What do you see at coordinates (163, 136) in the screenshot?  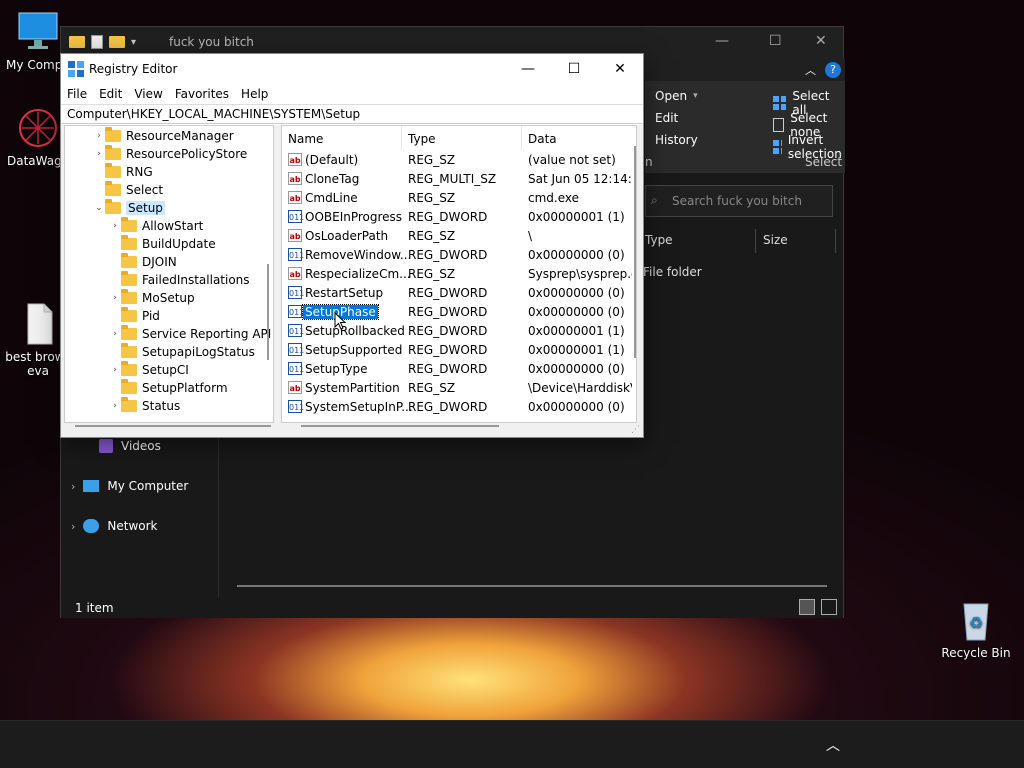 I see `tree-item: › ResourceManager` at bounding box center [163, 136].